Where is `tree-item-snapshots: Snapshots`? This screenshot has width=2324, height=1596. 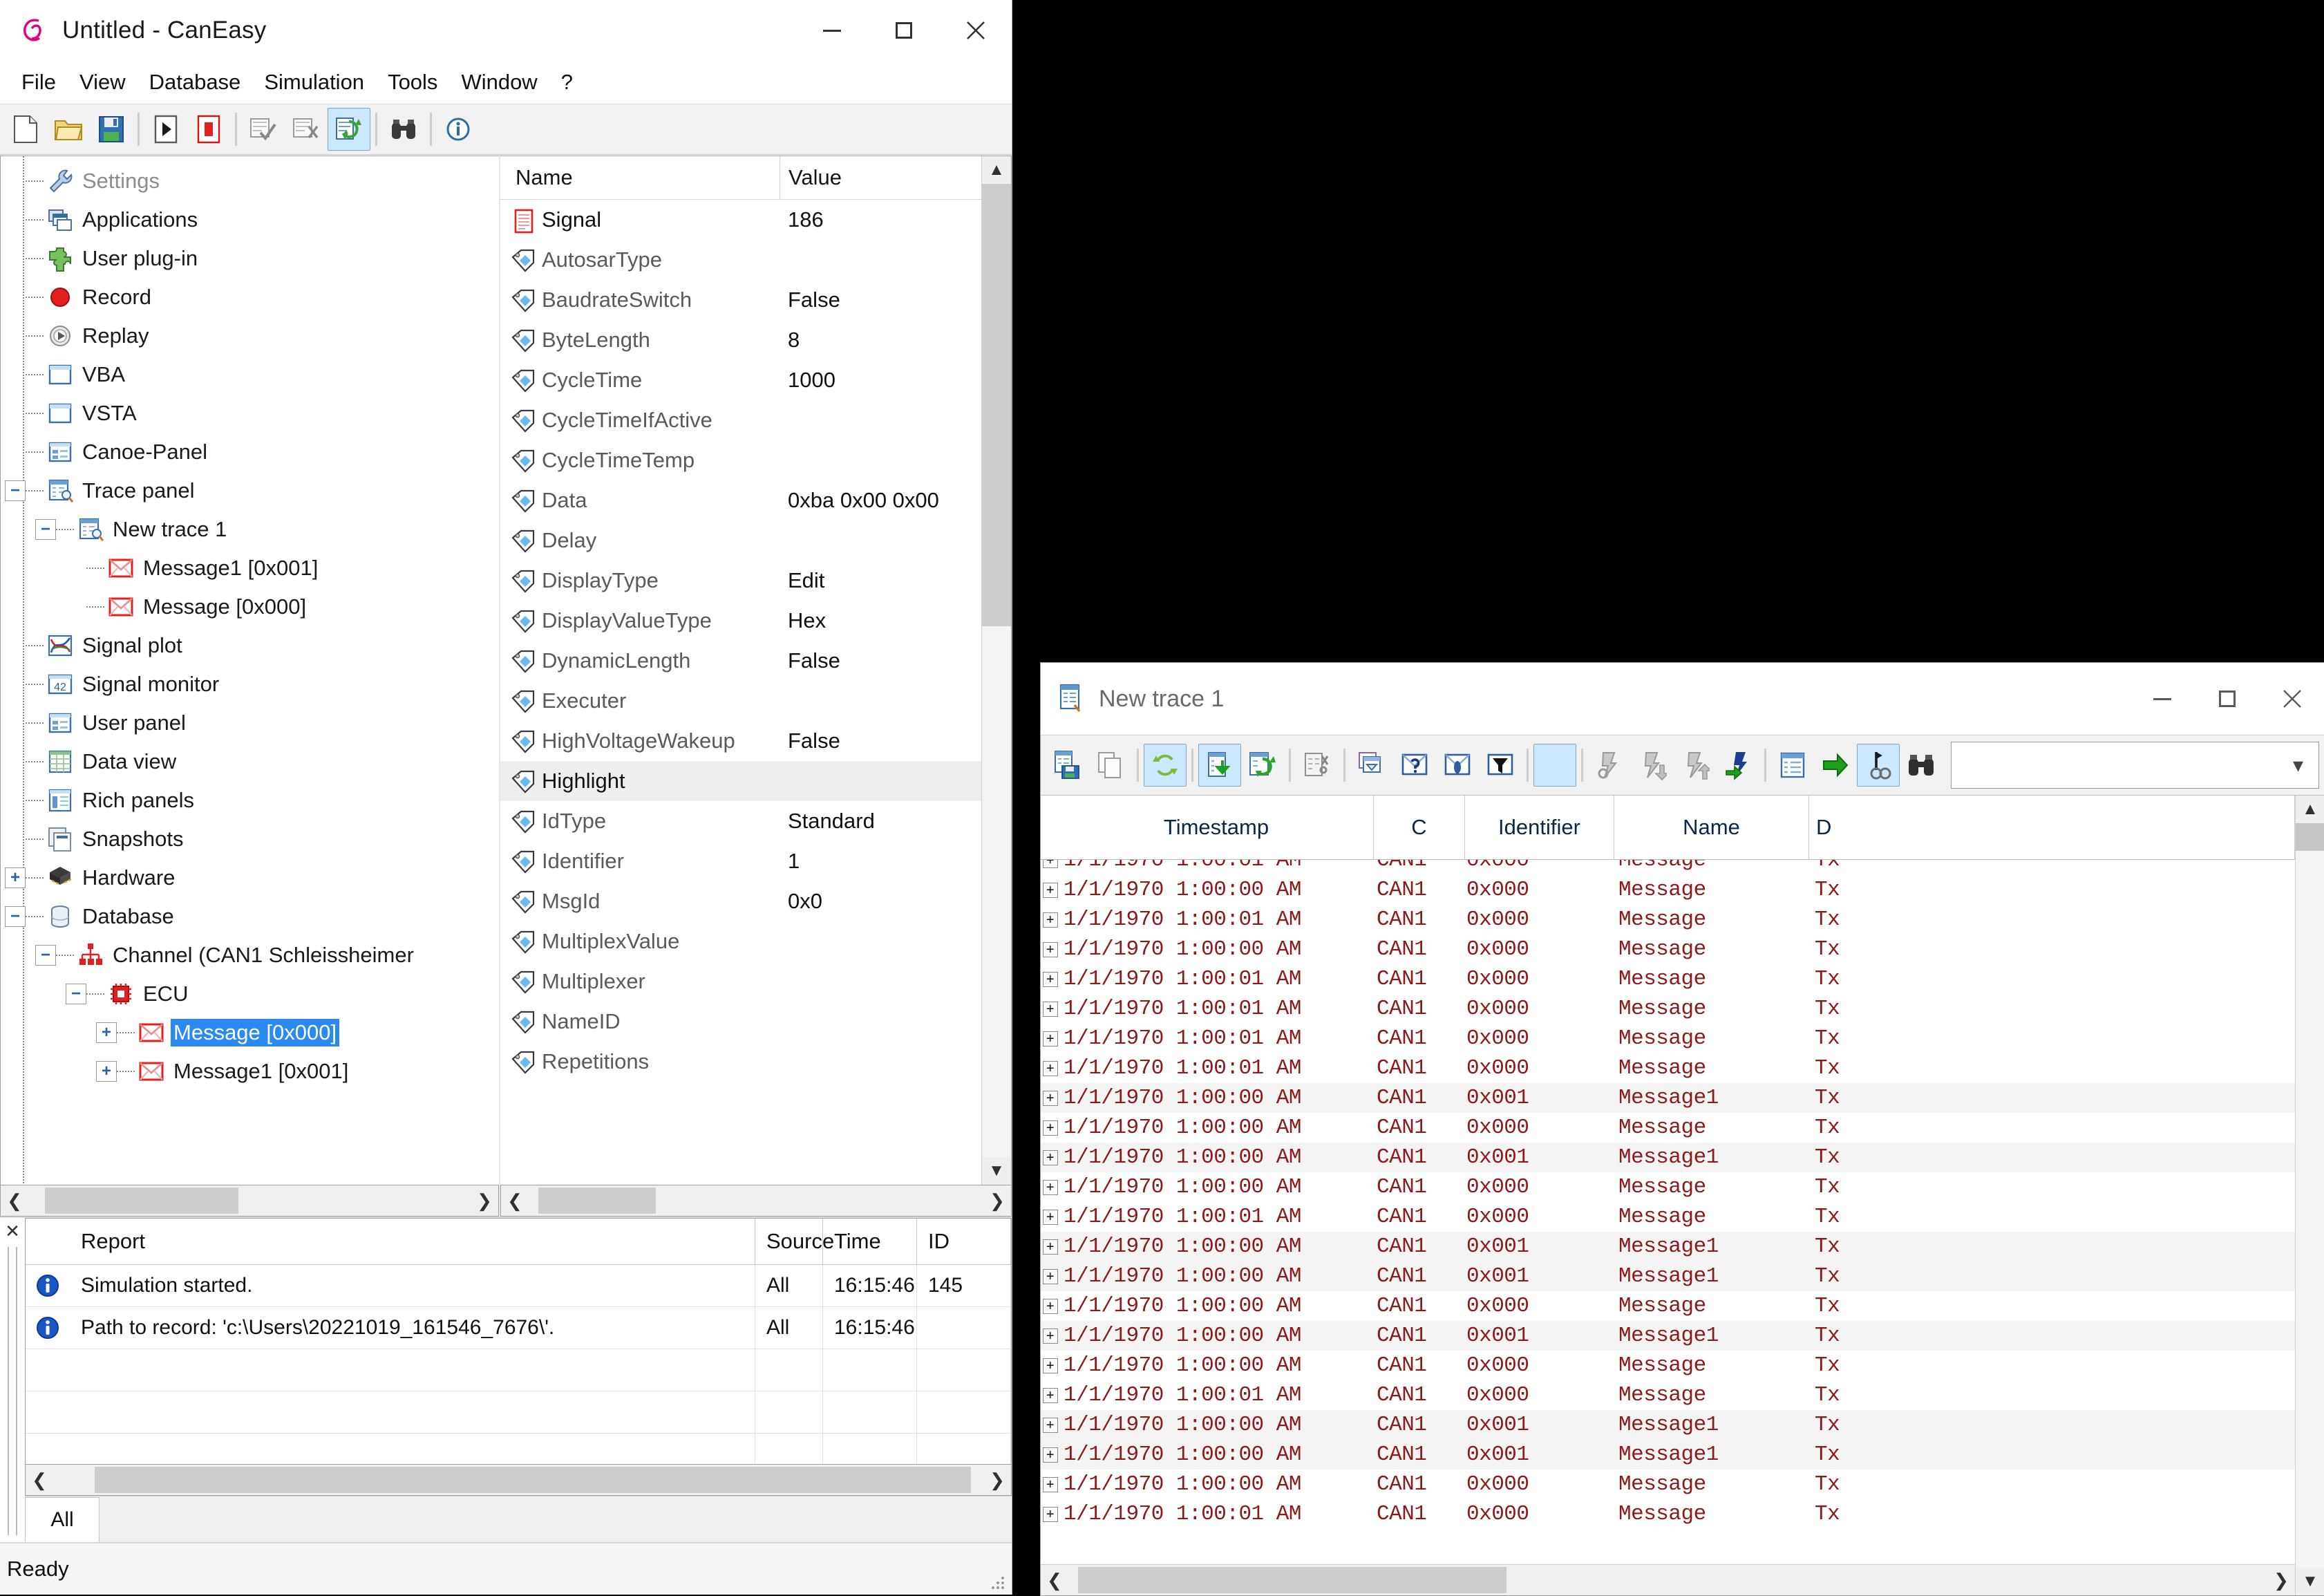 tree-item-snapshots: Snapshots is located at coordinates (250, 839).